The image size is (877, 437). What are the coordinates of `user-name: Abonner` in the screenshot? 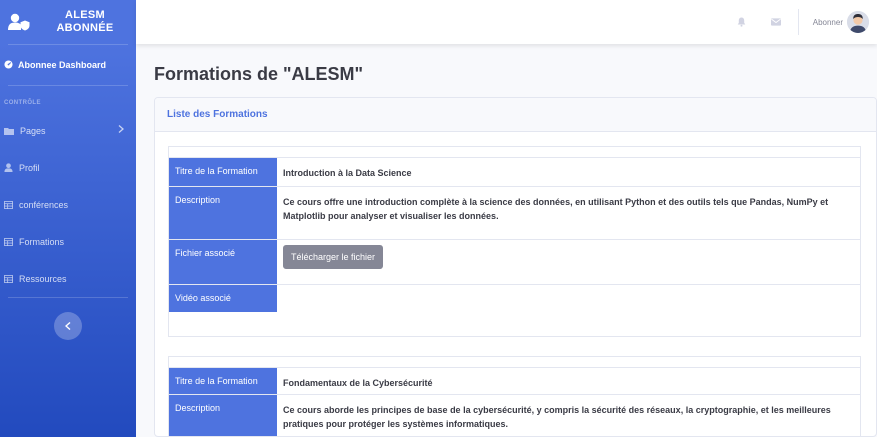 It's located at (828, 22).